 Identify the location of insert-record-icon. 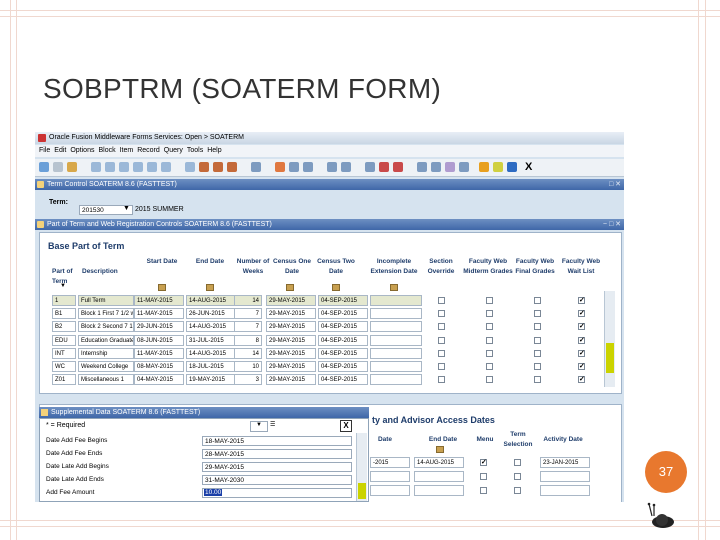
(96, 167).